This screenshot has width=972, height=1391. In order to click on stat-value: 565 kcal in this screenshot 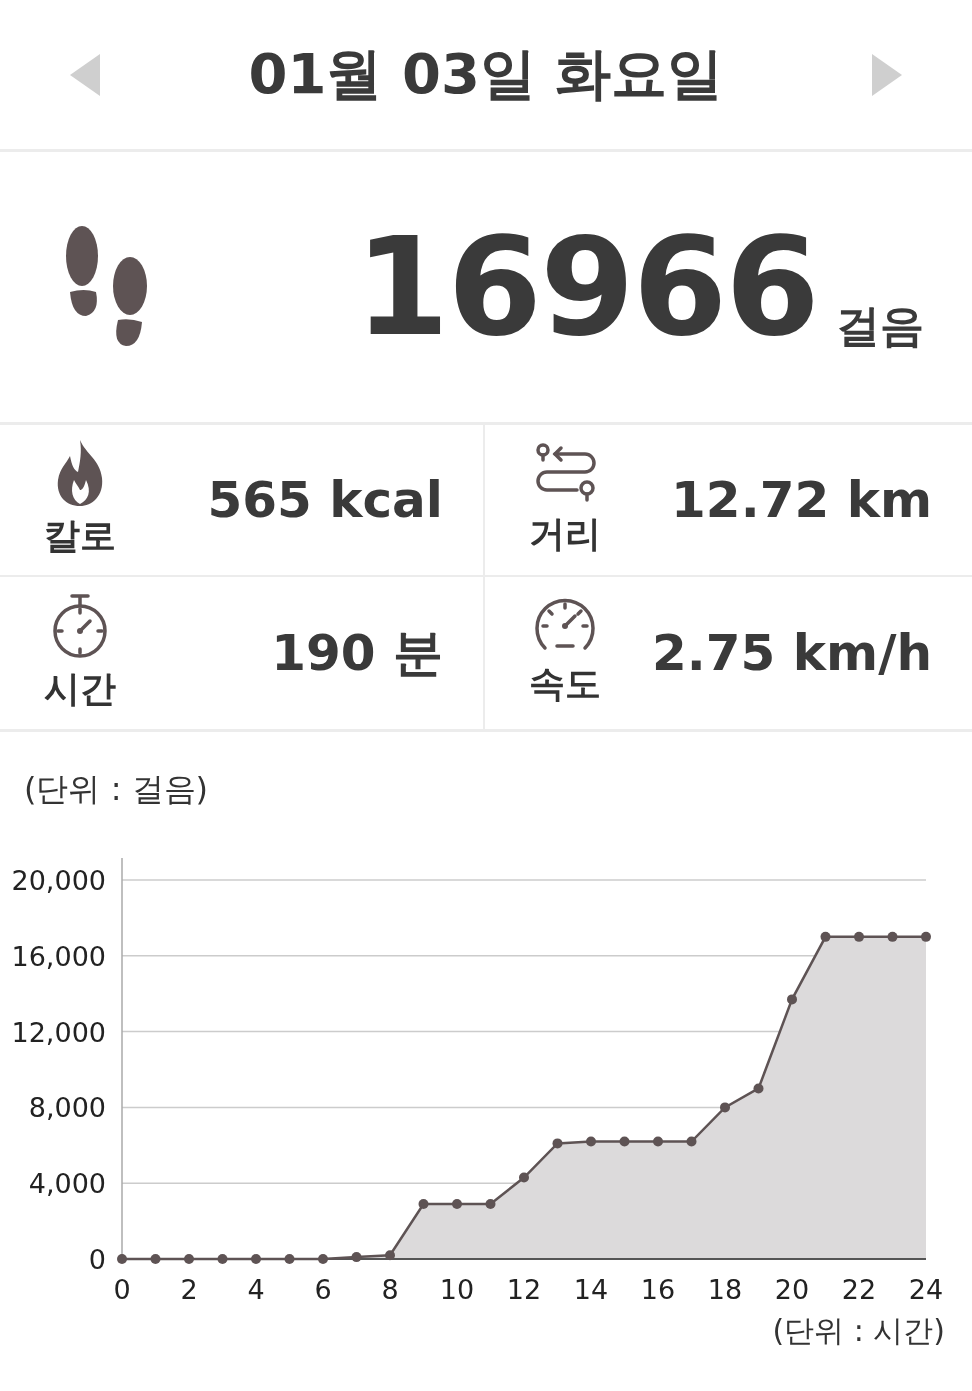, I will do `click(325, 500)`.